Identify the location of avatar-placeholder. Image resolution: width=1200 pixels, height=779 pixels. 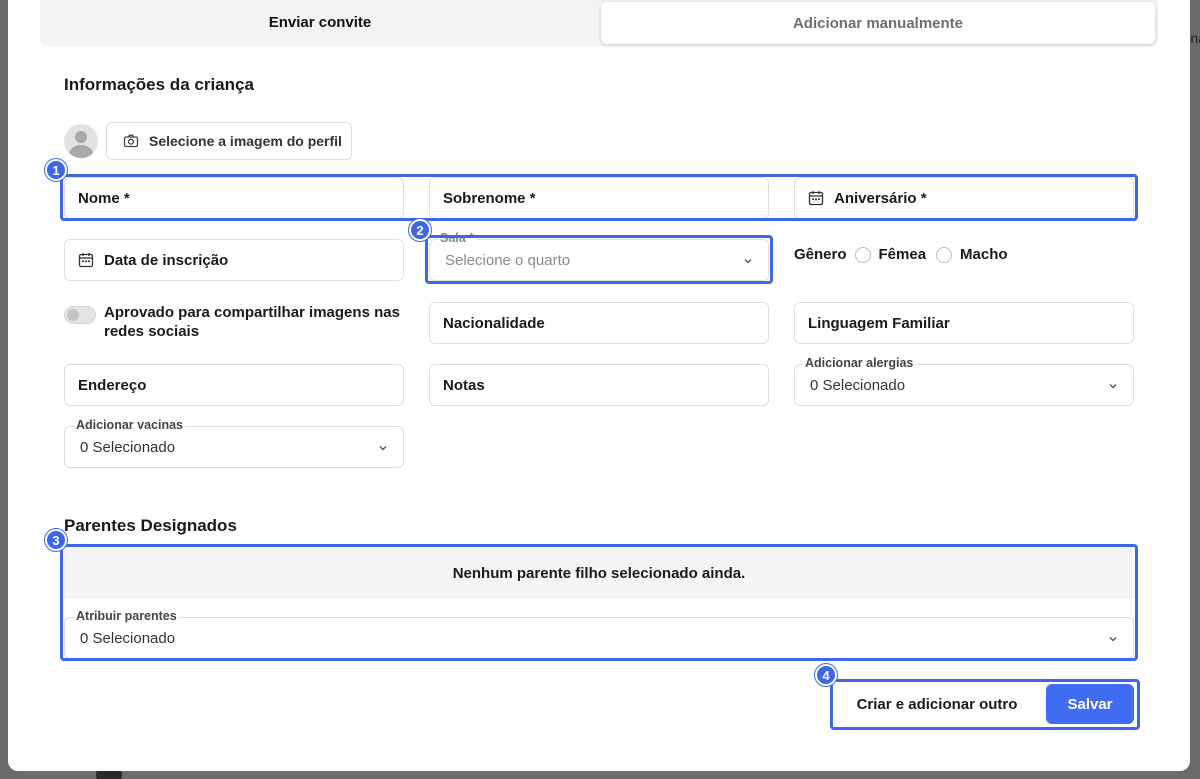
(81, 141).